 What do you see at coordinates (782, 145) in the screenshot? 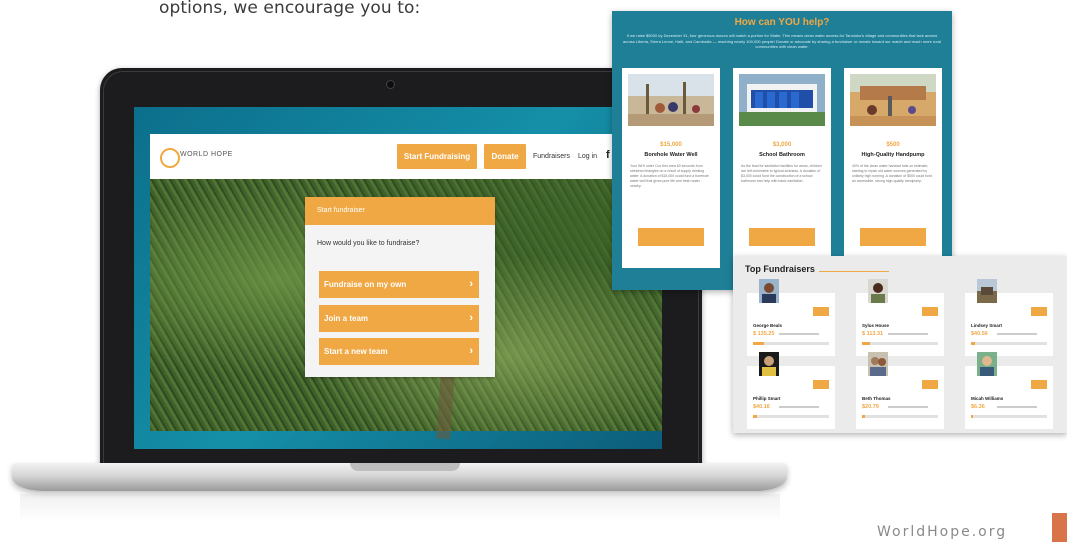
I see `help-amount: $3,000` at bounding box center [782, 145].